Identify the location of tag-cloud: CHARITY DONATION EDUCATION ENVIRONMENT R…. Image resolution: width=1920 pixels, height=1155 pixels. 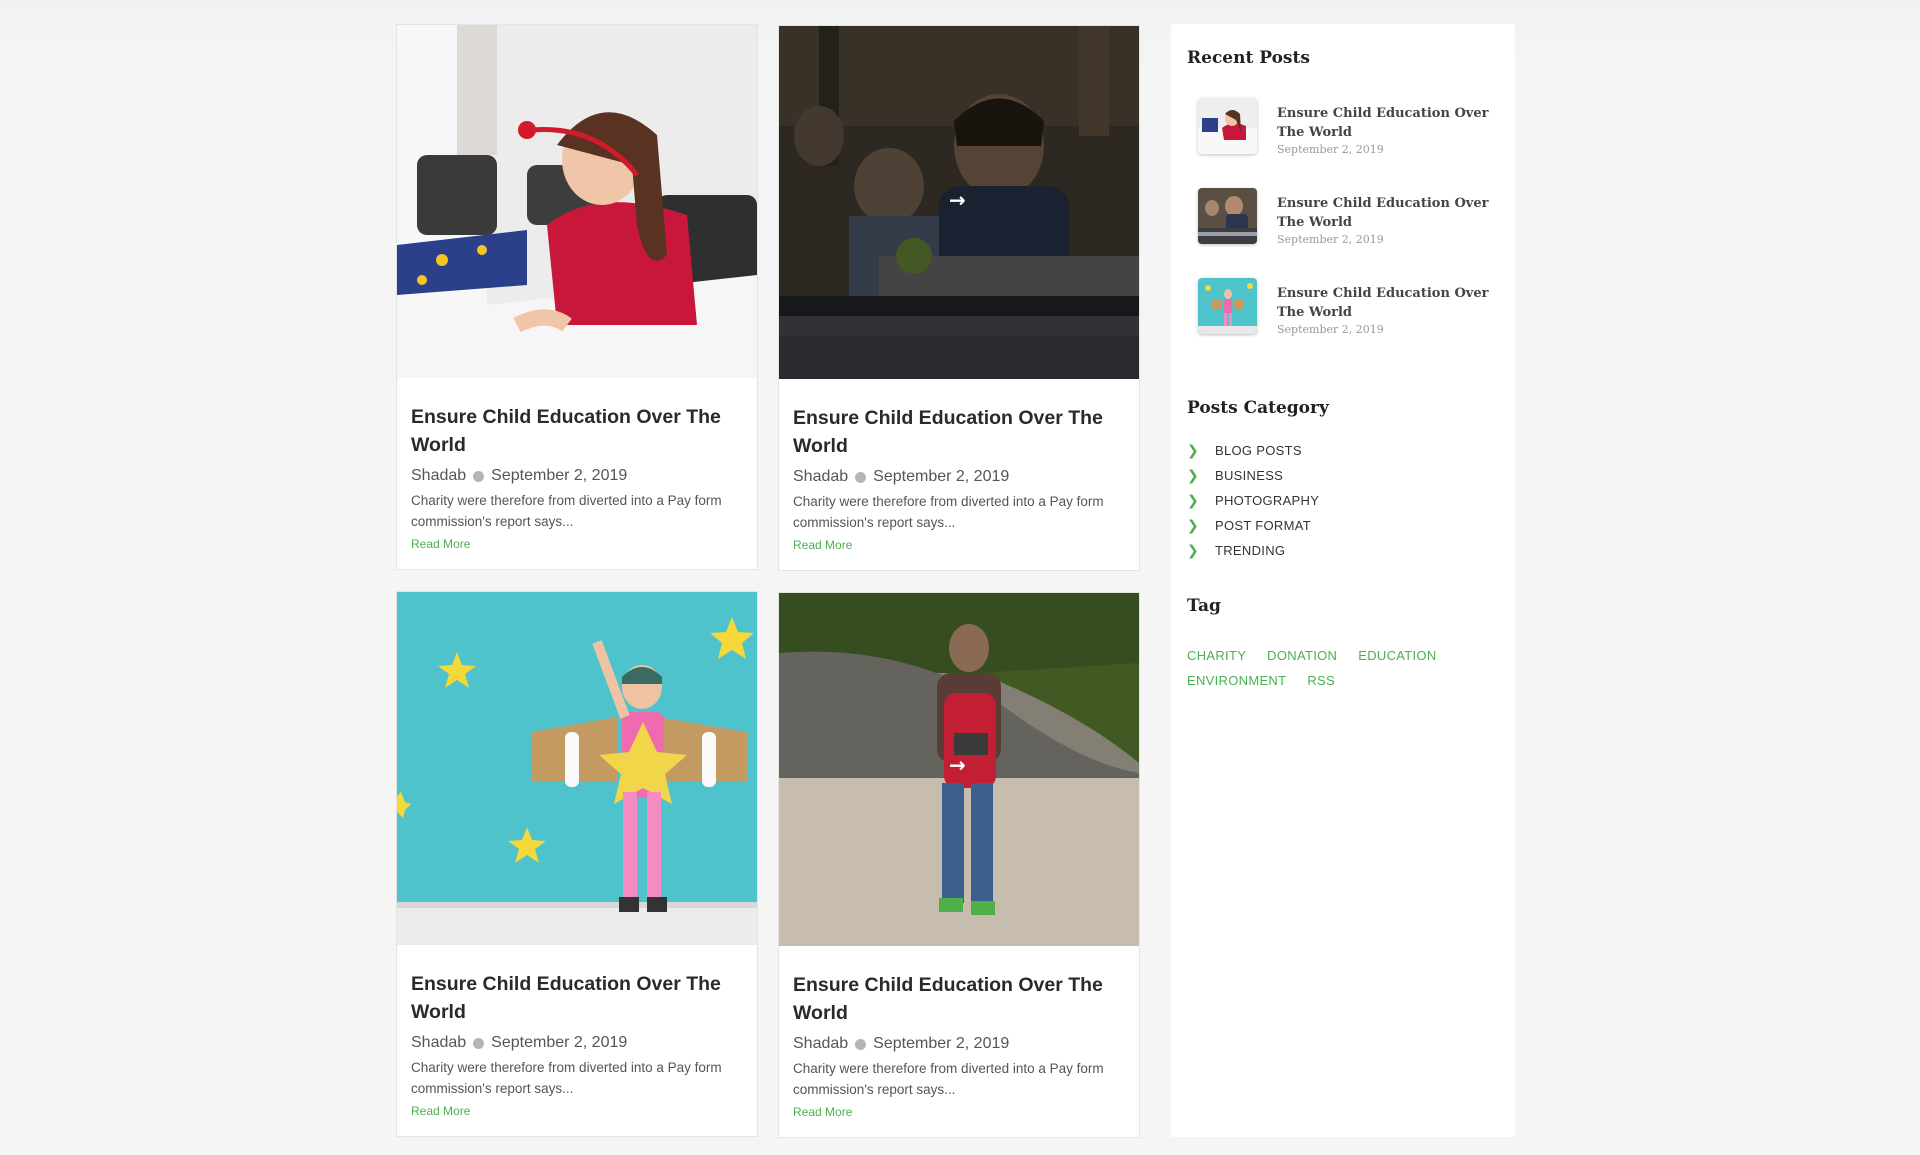
(1337, 668).